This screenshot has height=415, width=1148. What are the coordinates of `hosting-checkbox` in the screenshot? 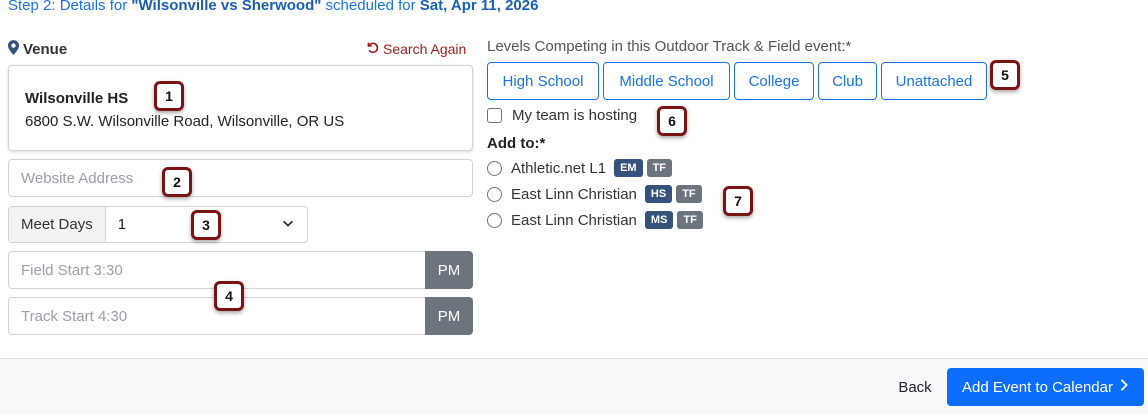 It's located at (494, 115).